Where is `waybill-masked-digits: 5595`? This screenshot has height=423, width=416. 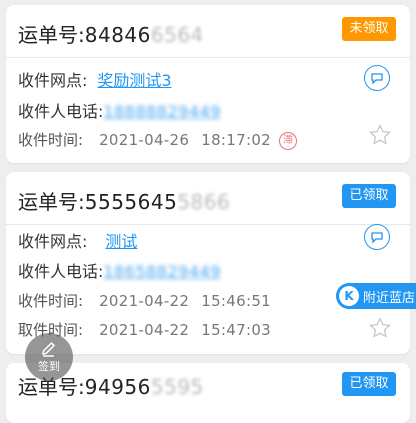
waybill-masked-digits: 5595 is located at coordinates (177, 387).